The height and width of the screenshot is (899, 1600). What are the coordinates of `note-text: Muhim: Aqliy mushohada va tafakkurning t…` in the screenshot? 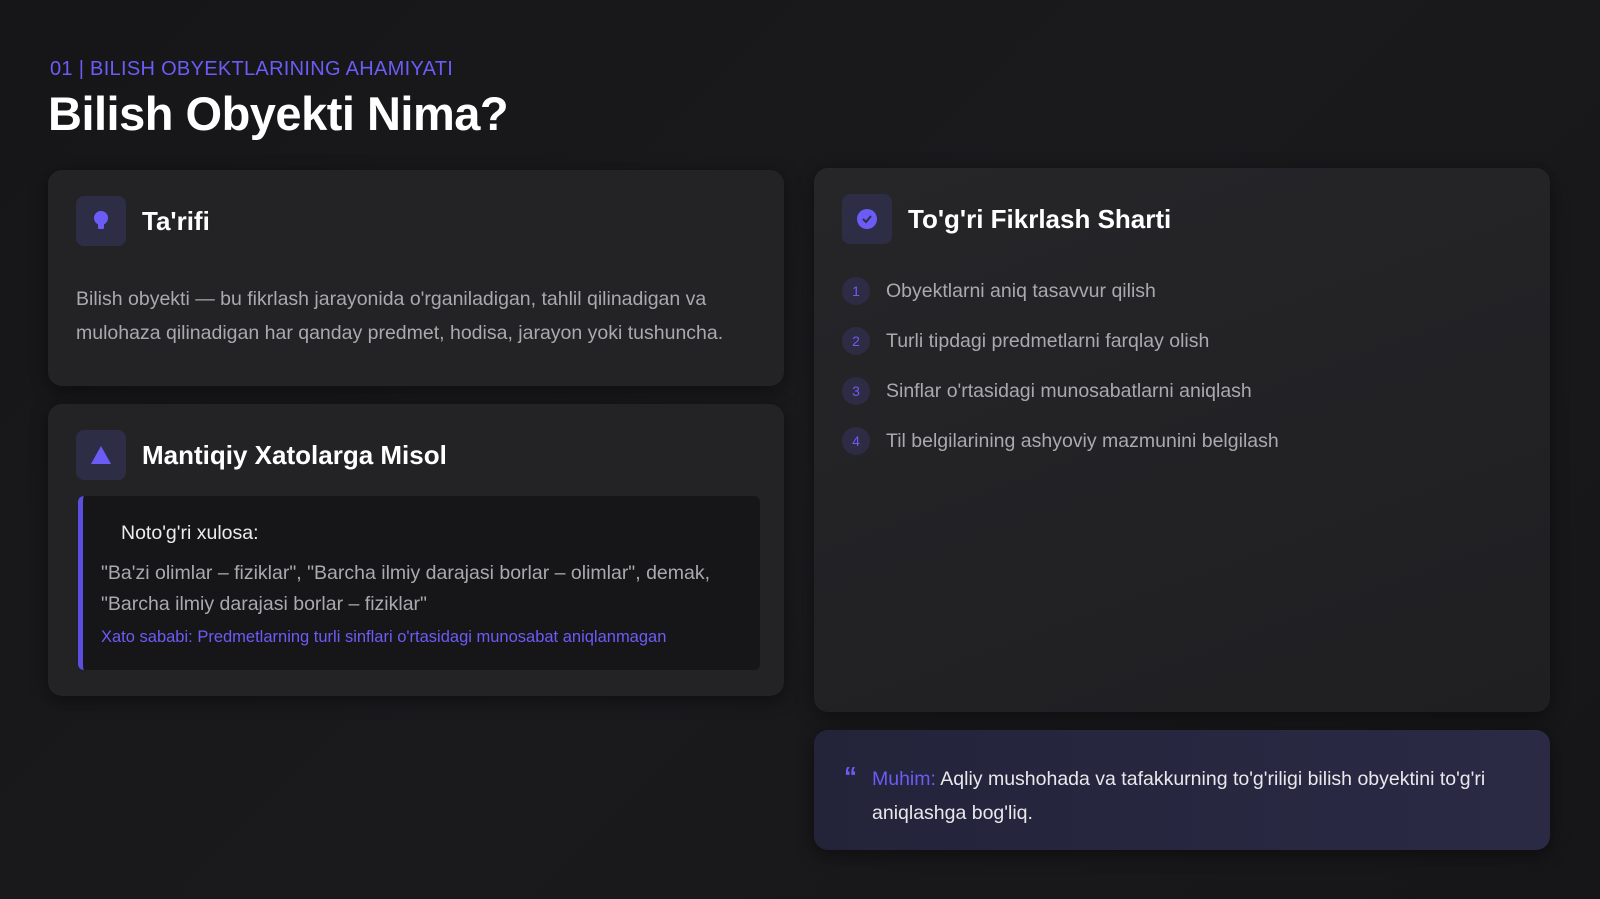 It's located at (1202, 796).